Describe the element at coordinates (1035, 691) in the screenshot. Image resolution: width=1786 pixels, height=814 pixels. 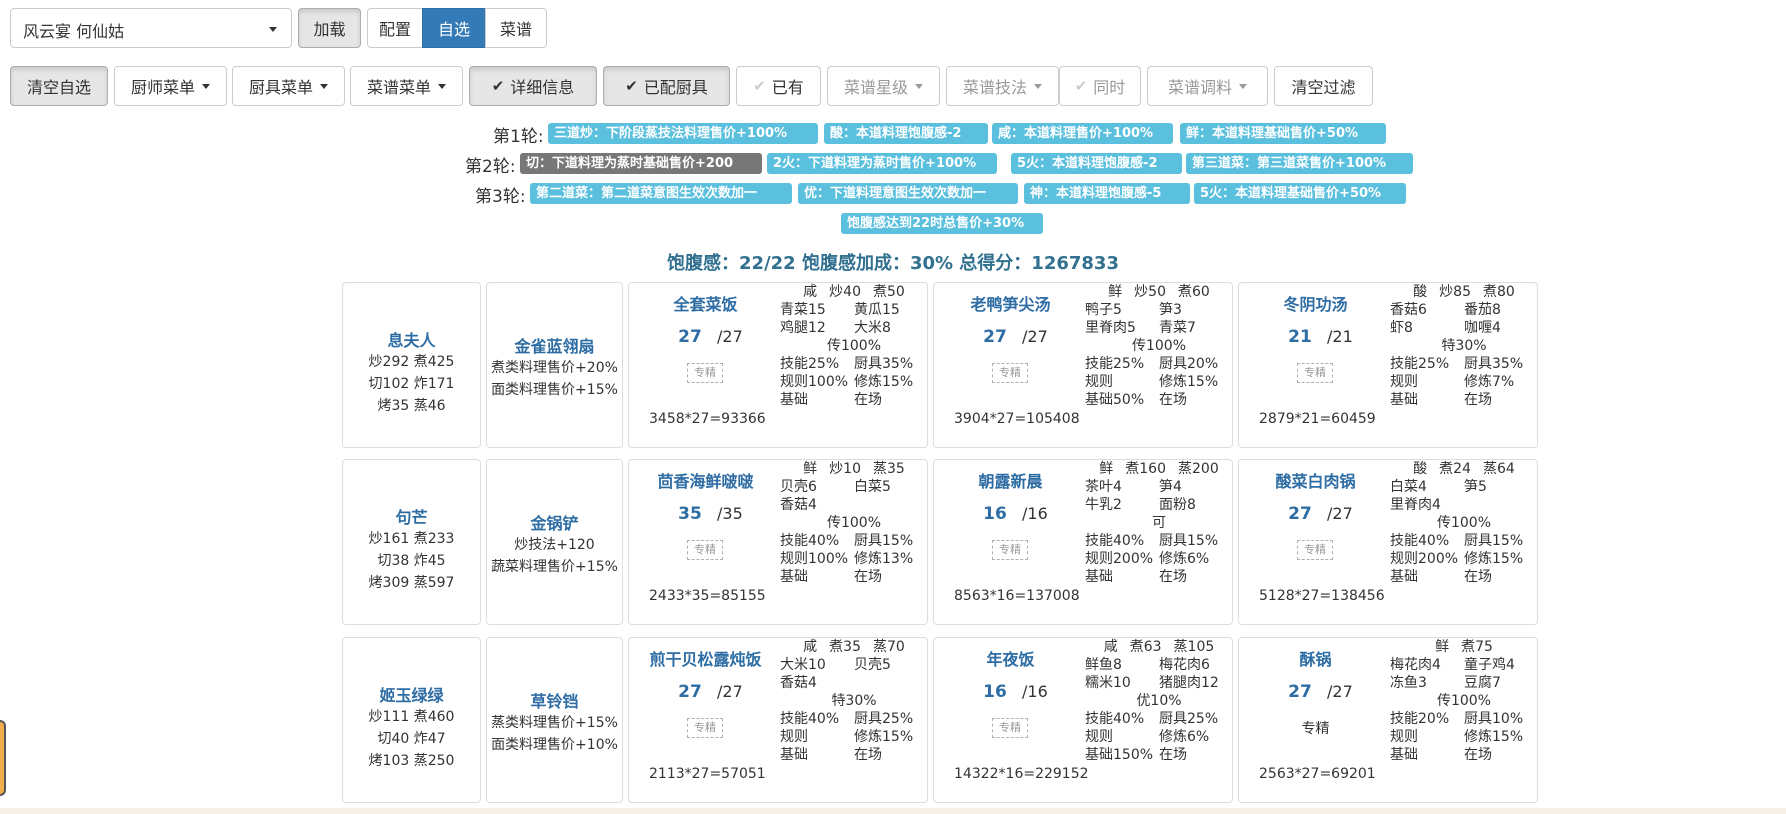
I see `quantity-total: /16` at that location.